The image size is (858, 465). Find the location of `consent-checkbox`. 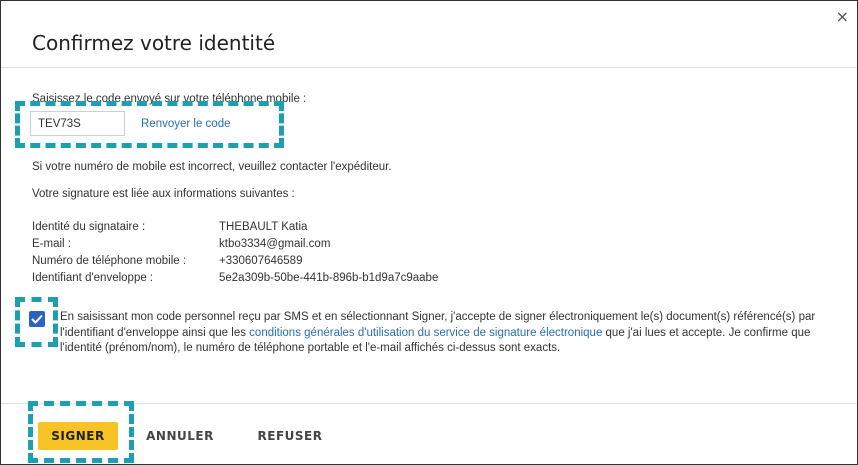

consent-checkbox is located at coordinates (37, 319).